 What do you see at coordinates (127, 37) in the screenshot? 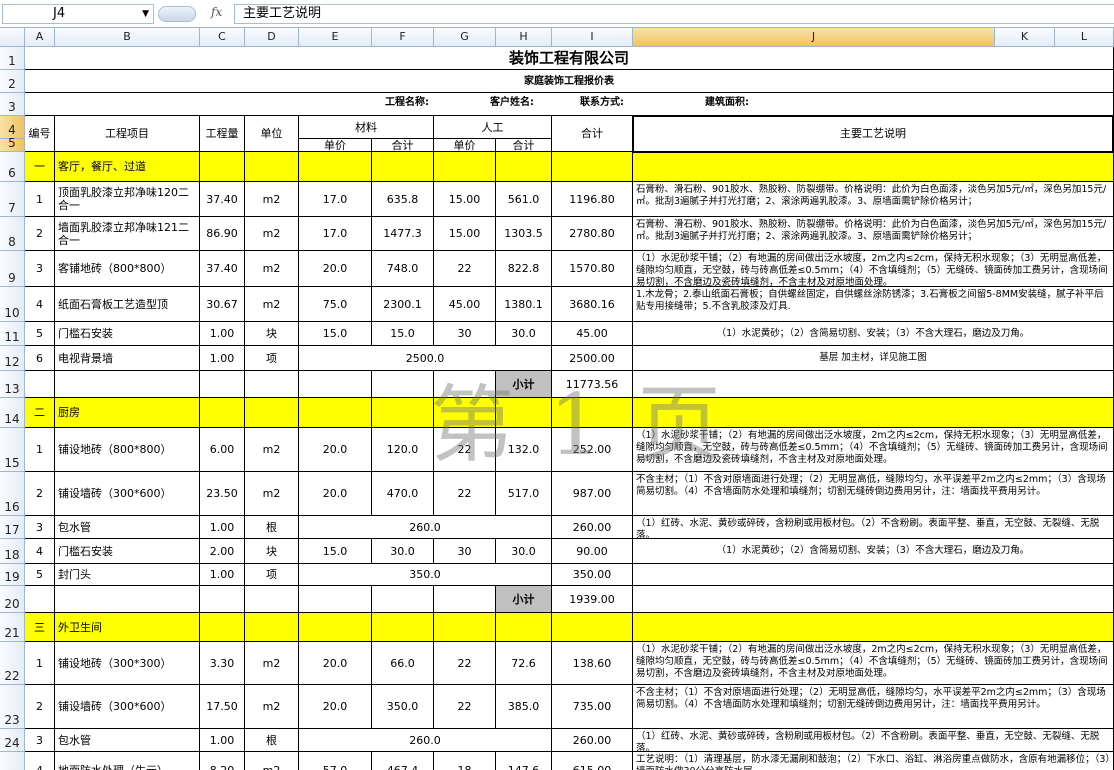
I see `column-header-b: B` at bounding box center [127, 37].